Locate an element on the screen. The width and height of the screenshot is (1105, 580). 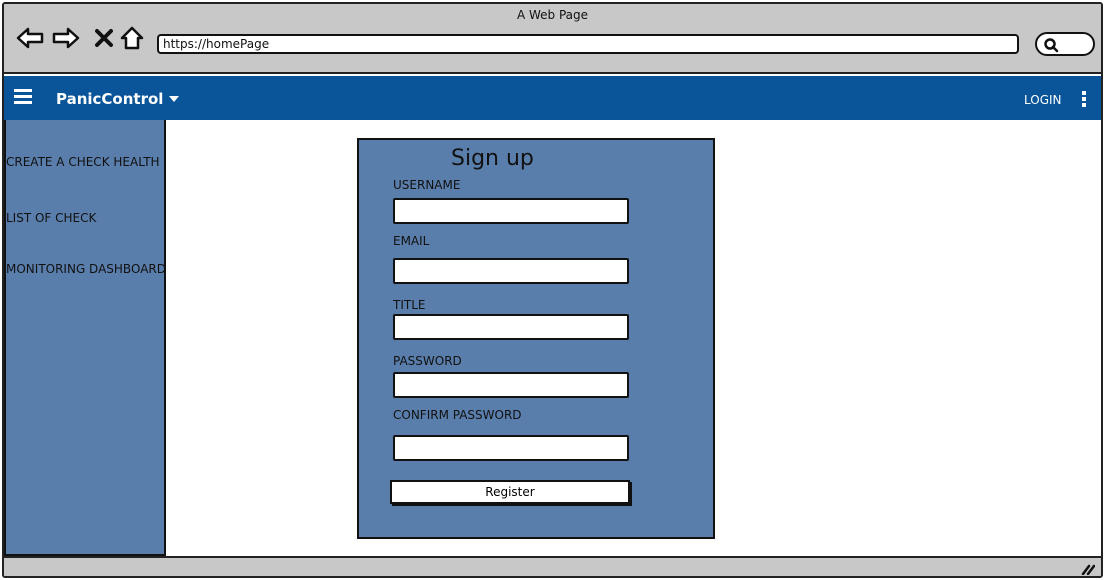
window-title: A Web Page is located at coordinates (552, 15).